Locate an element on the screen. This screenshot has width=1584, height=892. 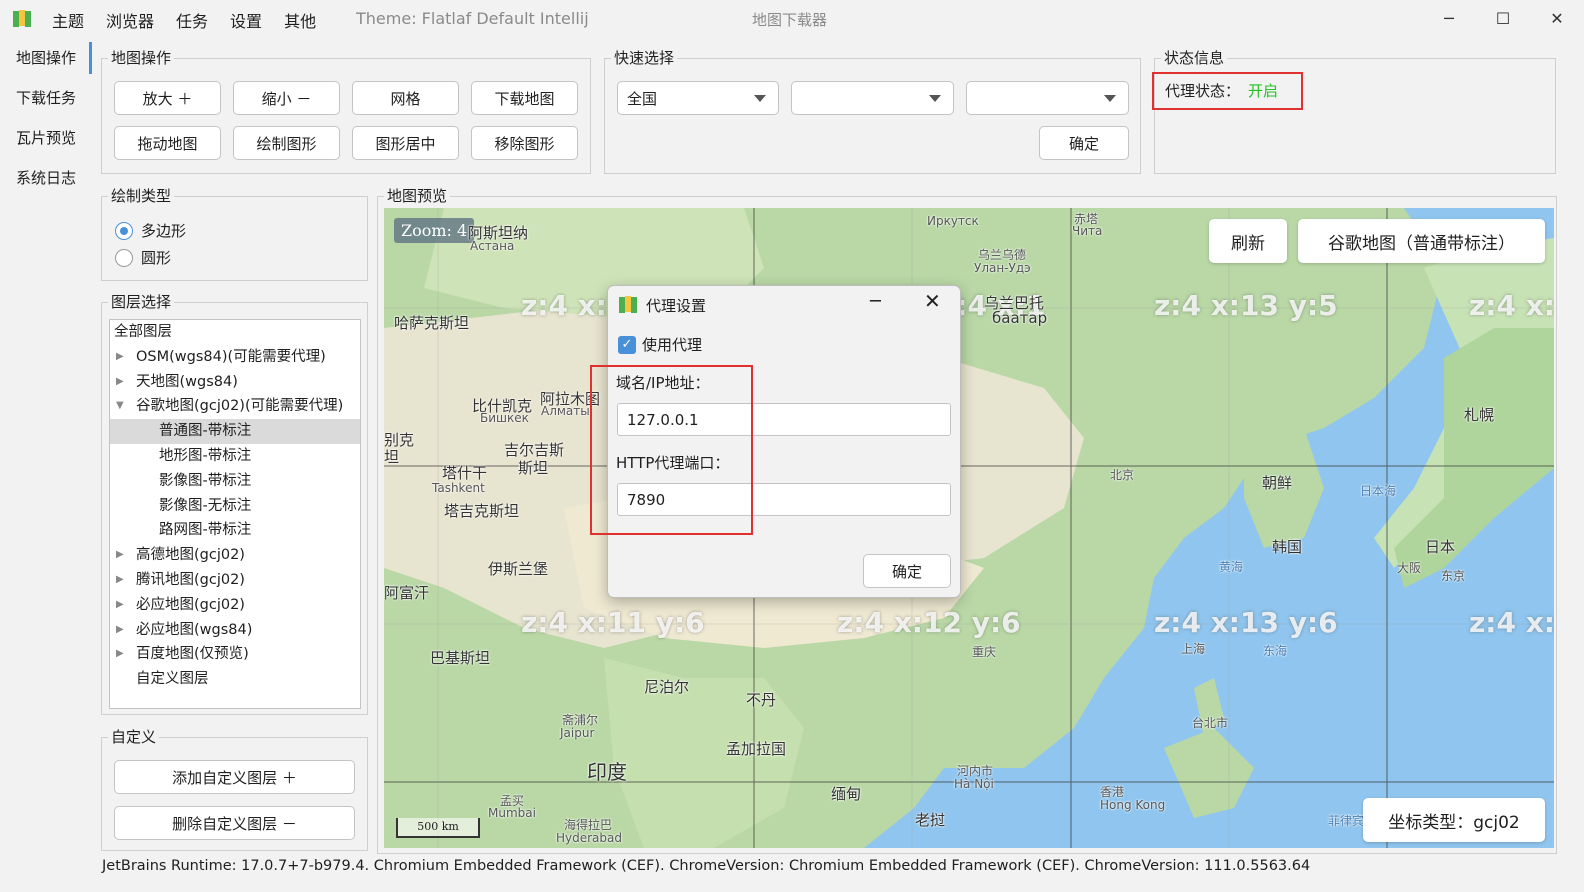
map-place-label: 重庆 is located at coordinates (984, 652).